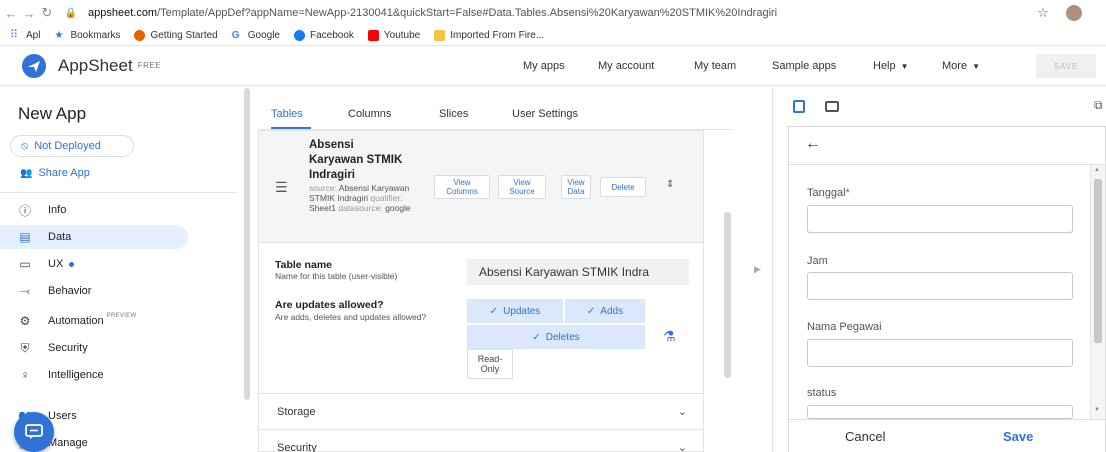 The image size is (1106, 452). I want to click on deletes-toggle: ✓ Deletes, so click(556, 337).